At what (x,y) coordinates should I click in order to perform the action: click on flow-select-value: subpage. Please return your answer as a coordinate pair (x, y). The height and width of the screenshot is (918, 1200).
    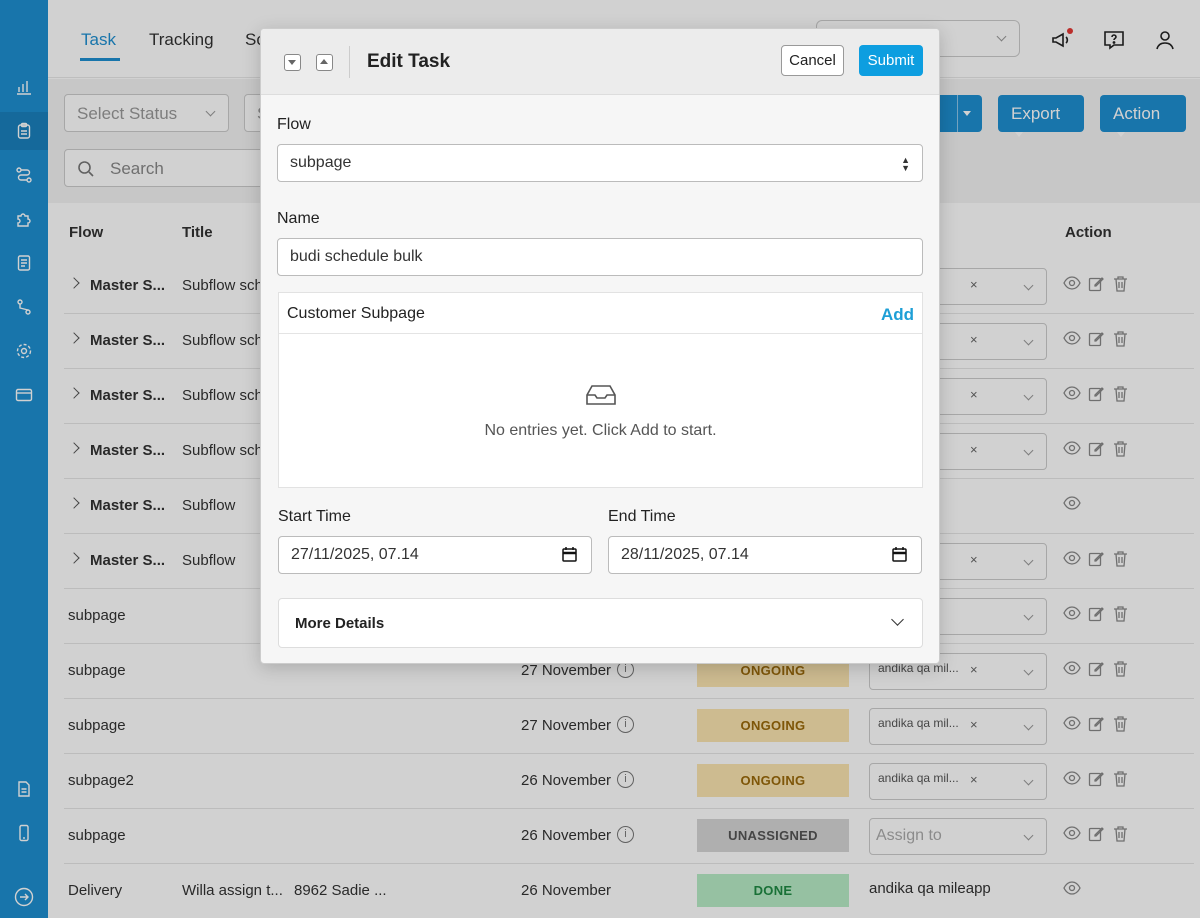
    Looking at the image, I should click on (321, 162).